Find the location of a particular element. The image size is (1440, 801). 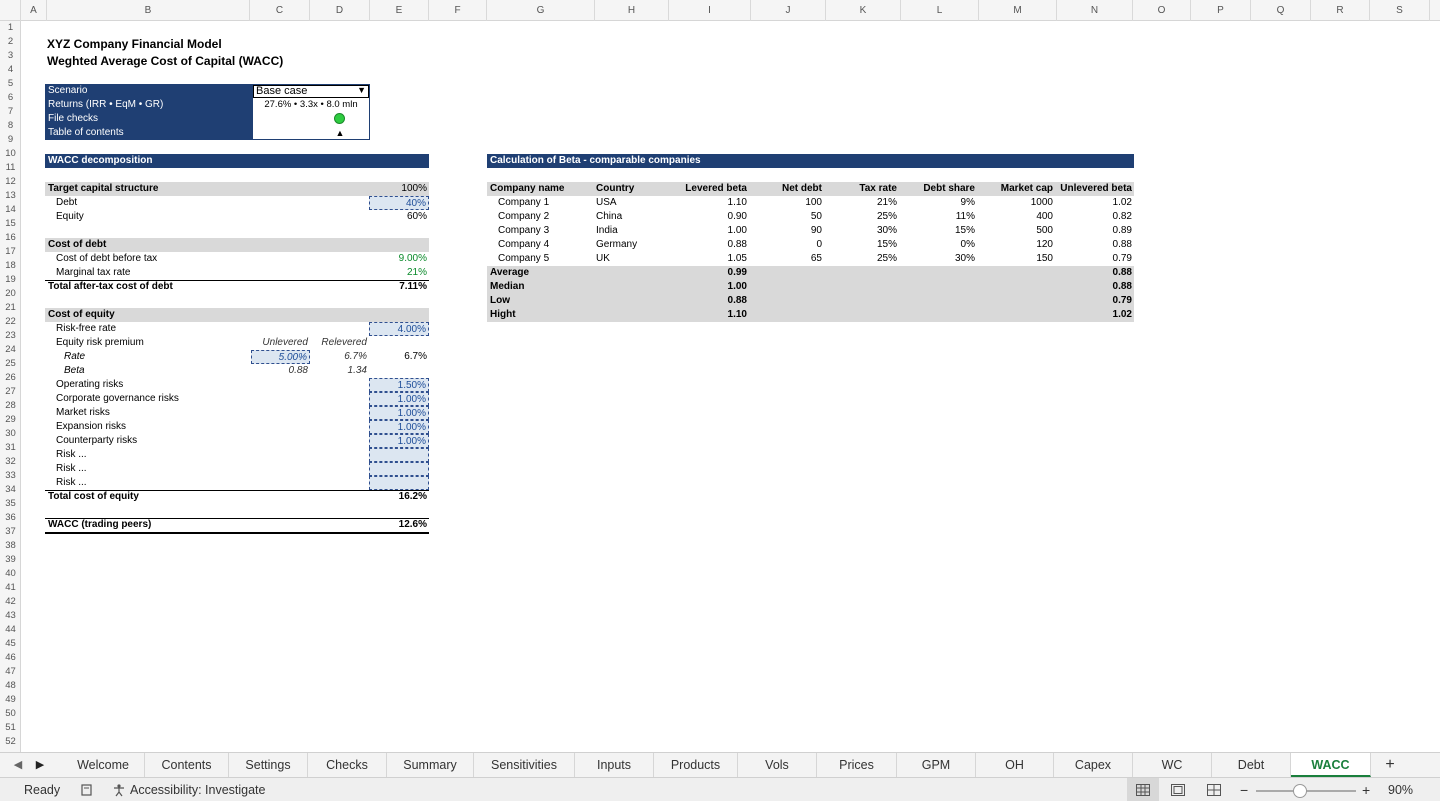

row-header-24: 24 is located at coordinates (10, 350).